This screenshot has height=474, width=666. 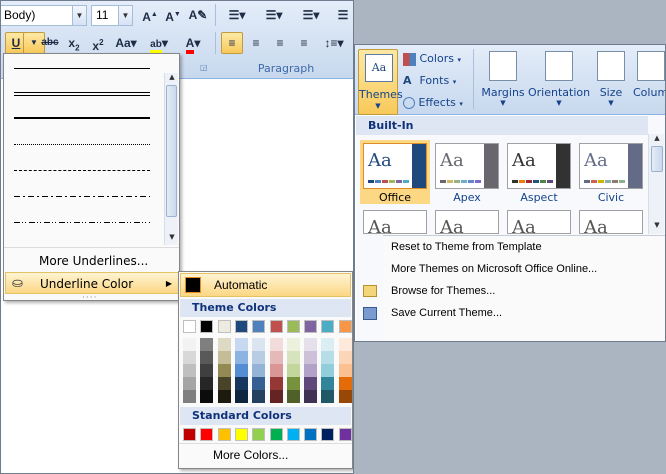 I want to click on align-left-button: ≡, so click(x=232, y=43).